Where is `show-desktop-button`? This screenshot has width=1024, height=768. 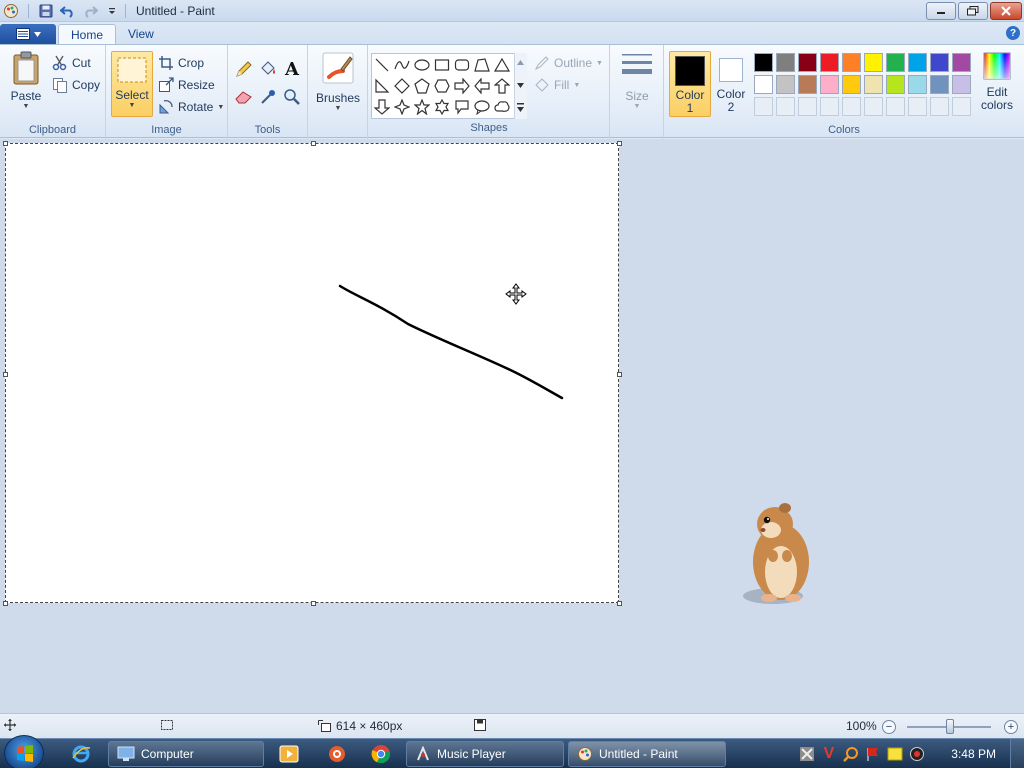
show-desktop-button is located at coordinates (1017, 753).